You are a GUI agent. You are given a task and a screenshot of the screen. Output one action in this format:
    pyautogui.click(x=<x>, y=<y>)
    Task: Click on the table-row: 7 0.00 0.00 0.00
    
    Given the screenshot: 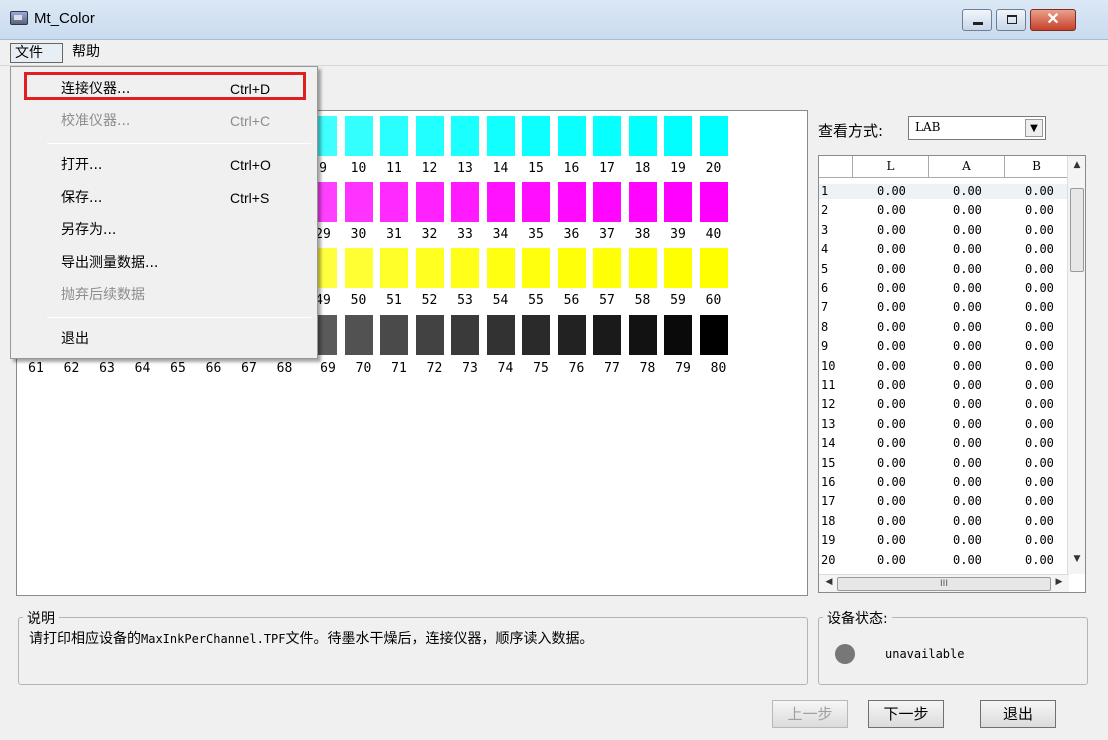 What is the action you would take?
    pyautogui.click(x=943, y=307)
    